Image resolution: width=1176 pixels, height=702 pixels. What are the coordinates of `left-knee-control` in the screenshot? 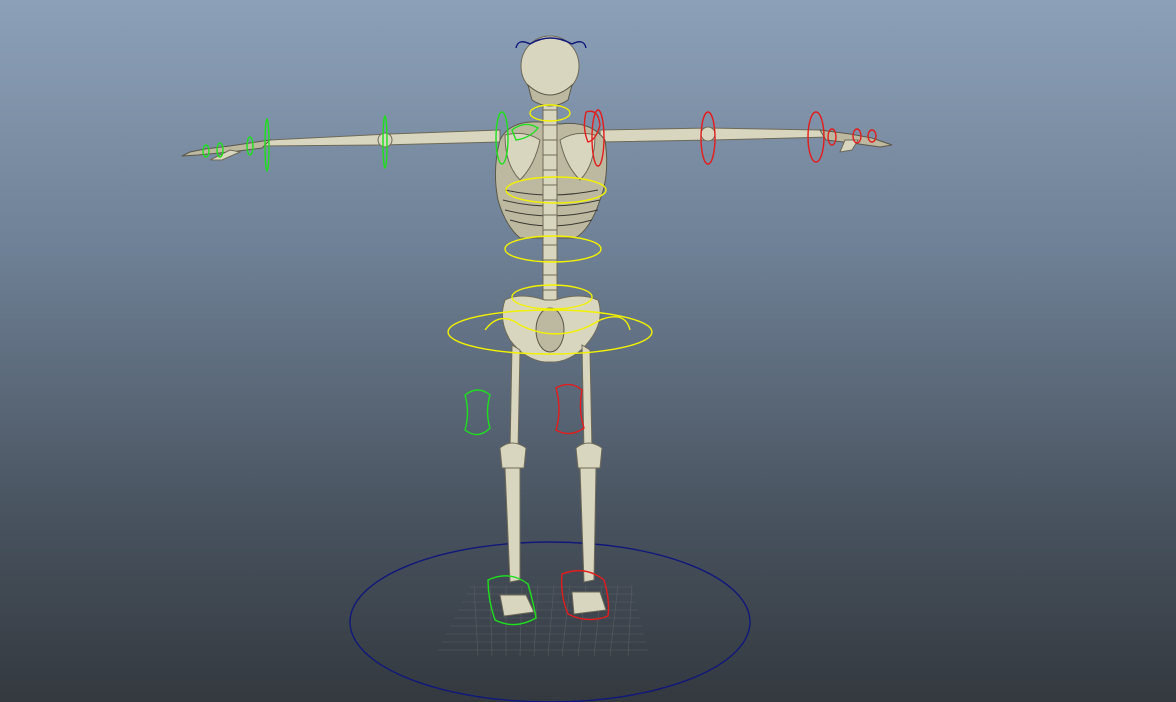 It's located at (477, 412).